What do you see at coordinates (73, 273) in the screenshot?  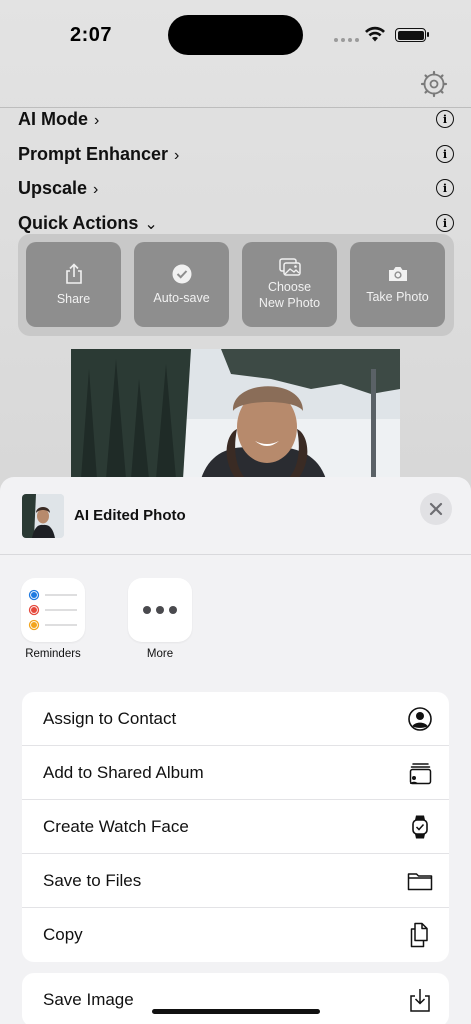 I see `share-icon` at bounding box center [73, 273].